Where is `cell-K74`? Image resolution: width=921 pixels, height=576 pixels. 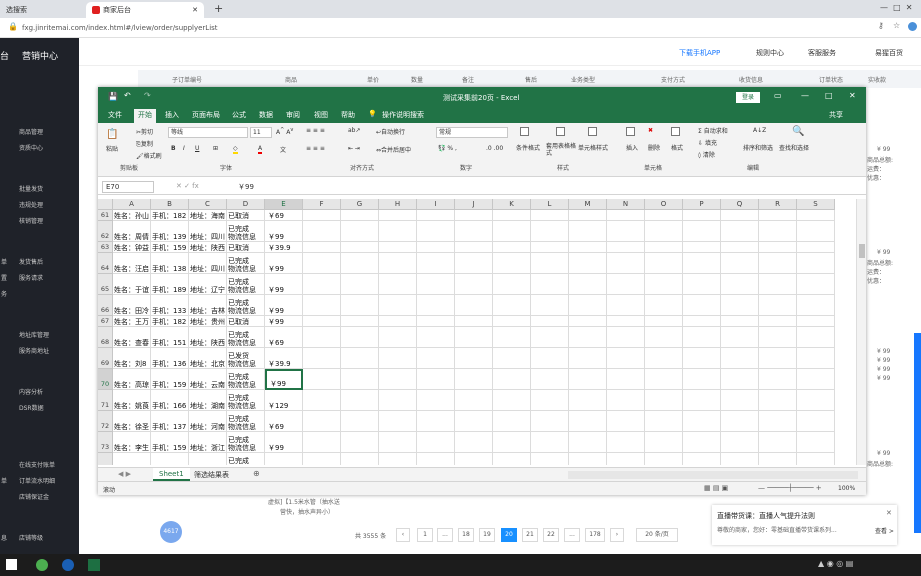 cell-K74 is located at coordinates (512, 459).